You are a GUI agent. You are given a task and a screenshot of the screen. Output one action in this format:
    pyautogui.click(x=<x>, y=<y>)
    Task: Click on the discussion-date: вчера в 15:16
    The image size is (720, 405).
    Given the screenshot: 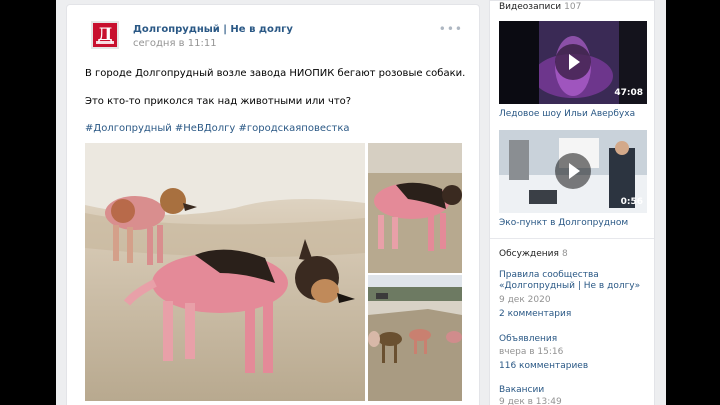 What is the action you would take?
    pyautogui.click(x=531, y=352)
    